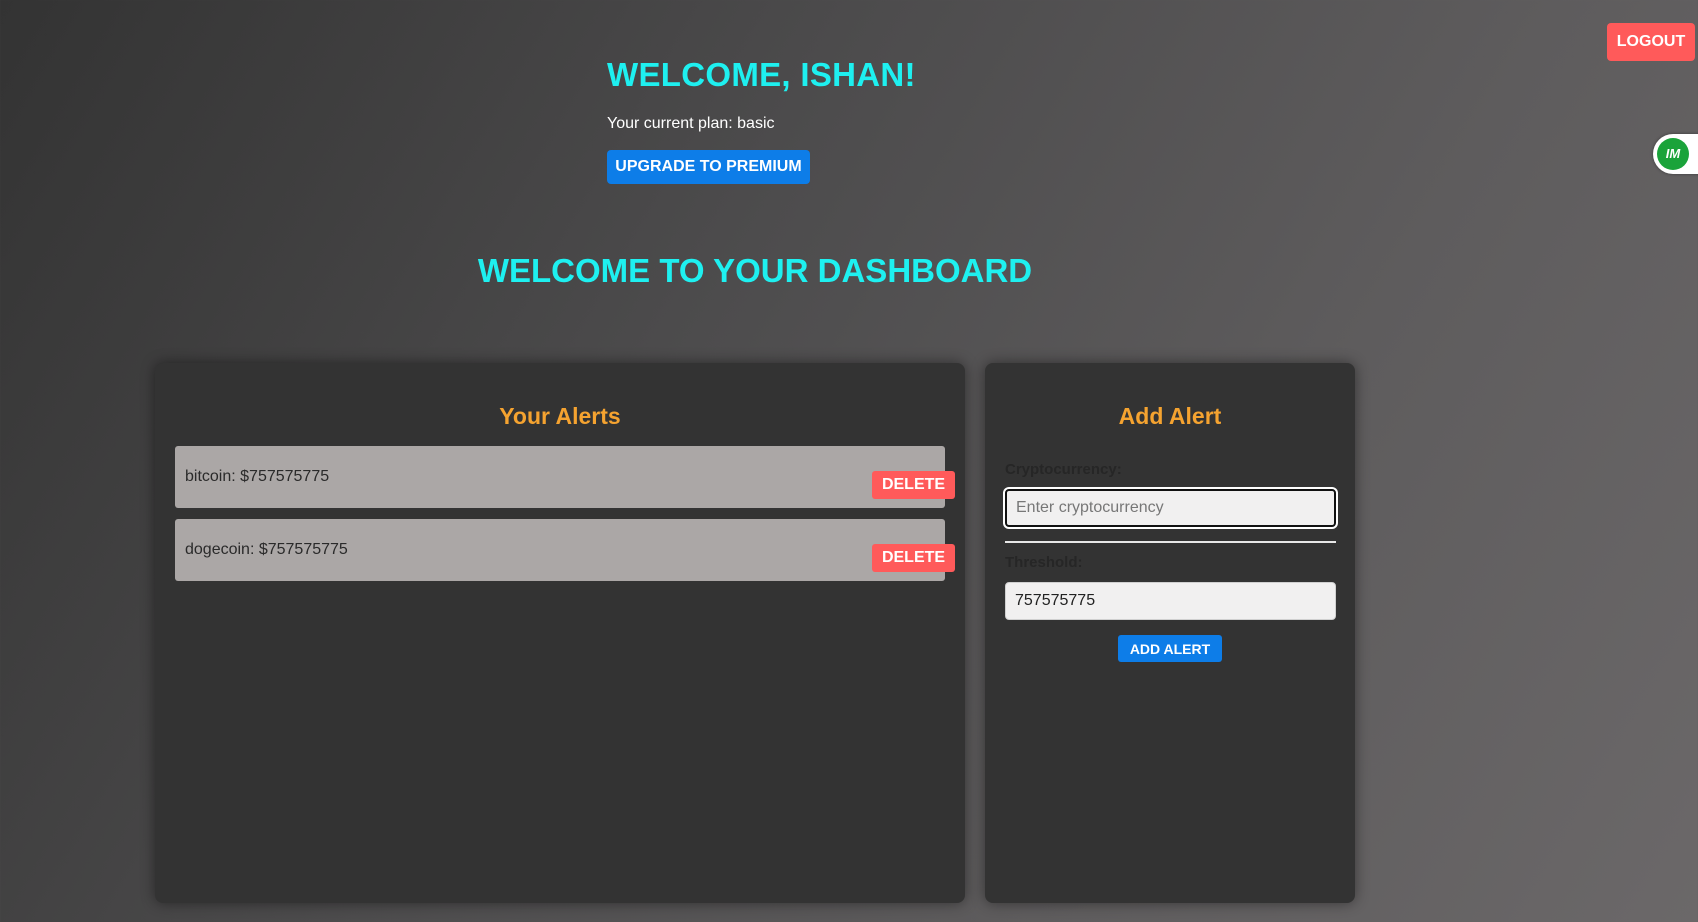 The width and height of the screenshot is (1698, 922). I want to click on alert-text: dogecoin: $757575775, so click(266, 549).